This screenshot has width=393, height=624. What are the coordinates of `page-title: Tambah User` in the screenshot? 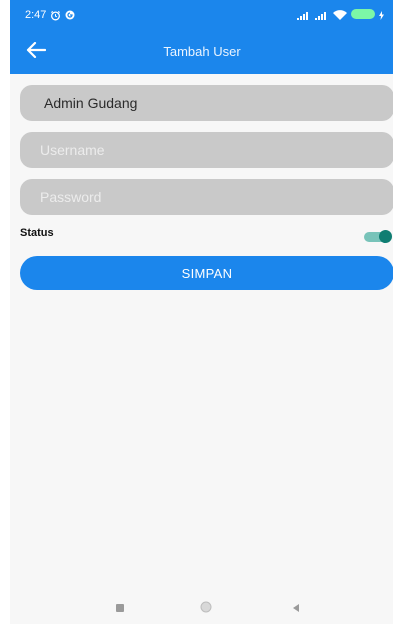 It's located at (202, 51).